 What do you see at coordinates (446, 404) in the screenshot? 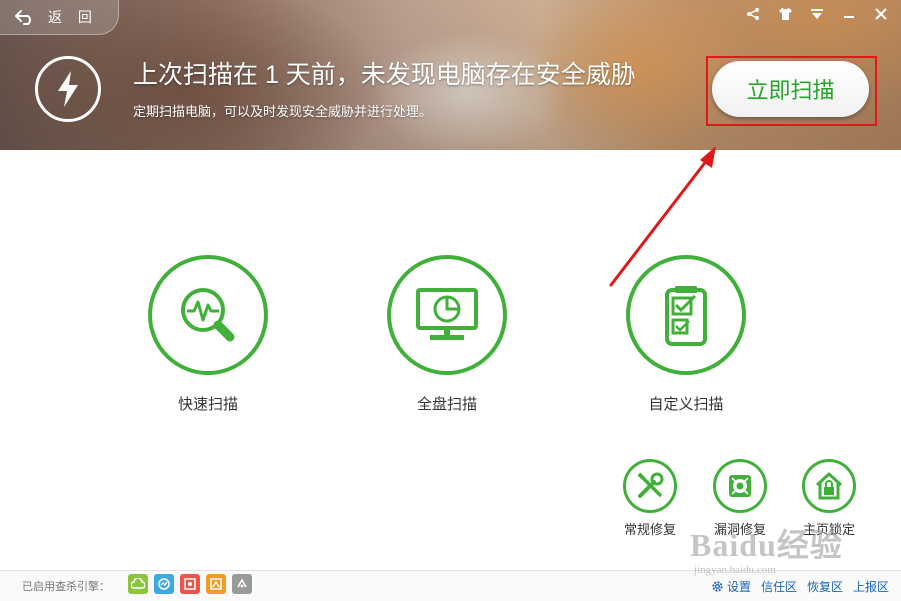
I see `full-scan-label: 全盘扫描` at bounding box center [446, 404].